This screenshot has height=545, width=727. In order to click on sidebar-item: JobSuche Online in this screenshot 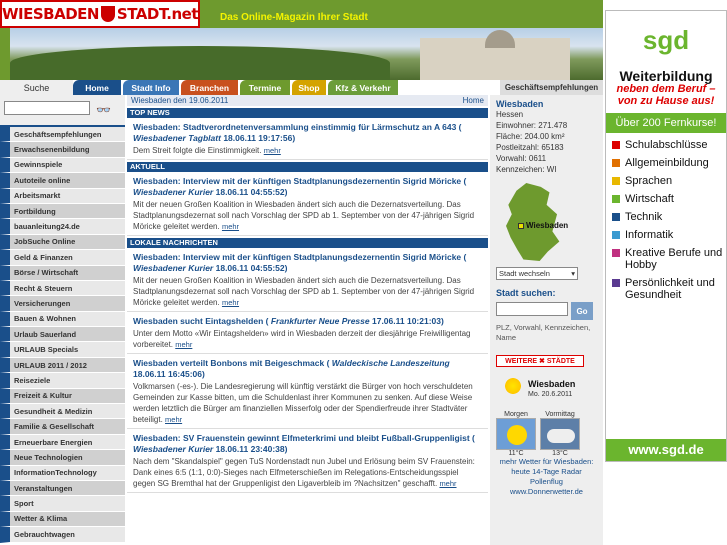, I will do `click(62, 242)`.